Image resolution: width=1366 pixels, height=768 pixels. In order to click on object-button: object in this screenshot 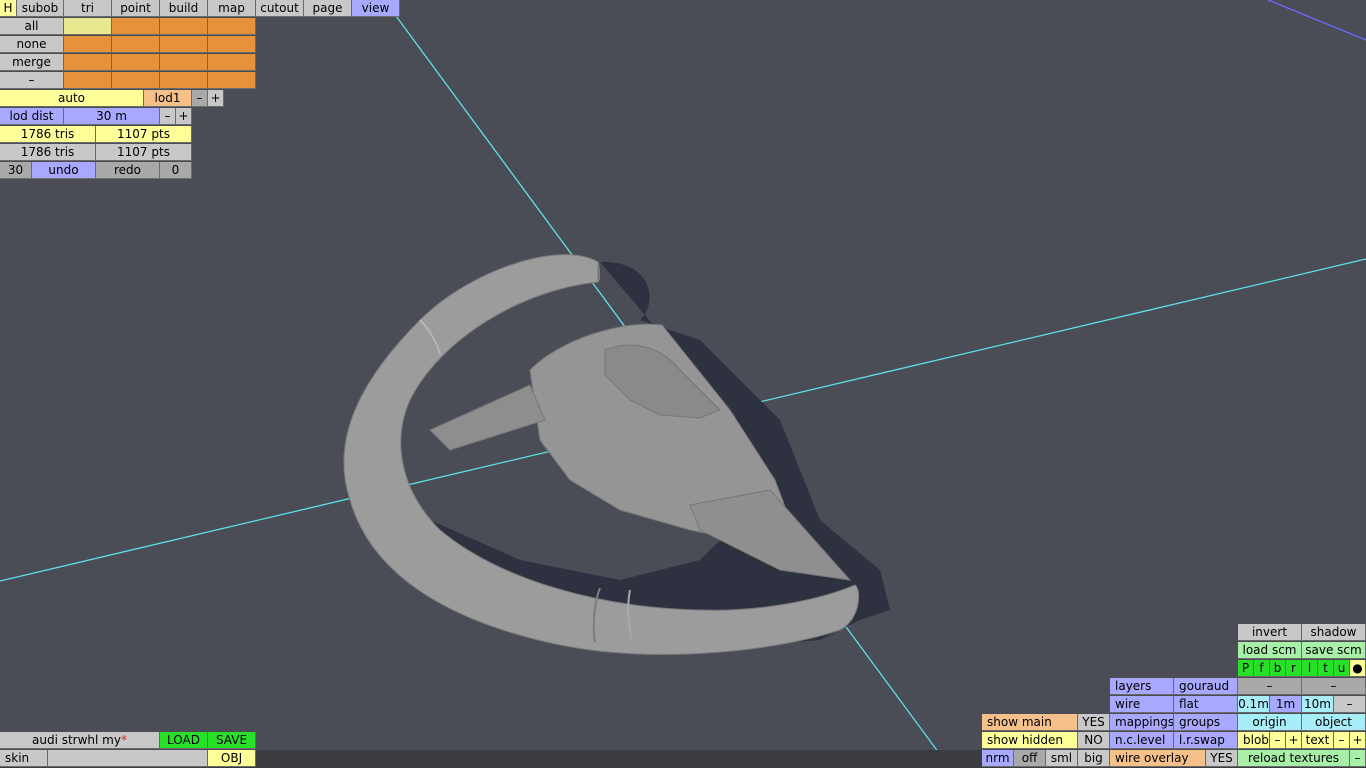, I will do `click(1334, 722)`.